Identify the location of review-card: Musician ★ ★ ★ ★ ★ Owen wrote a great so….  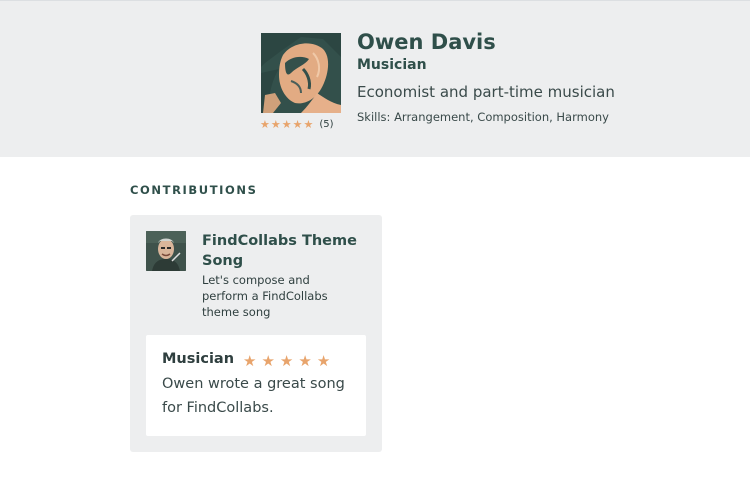
(256, 385).